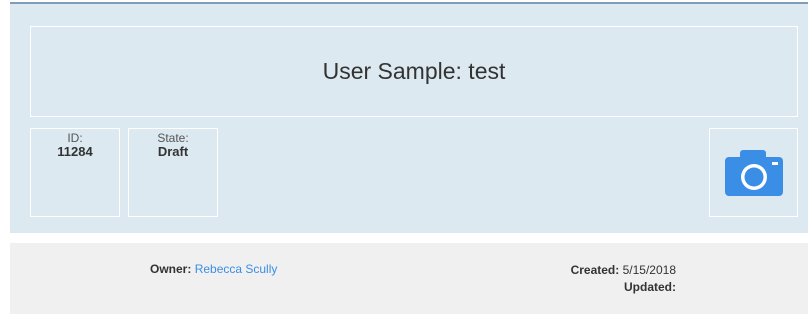 The width and height of the screenshot is (808, 314). I want to click on owner-link: Rebecca Scully, so click(236, 269).